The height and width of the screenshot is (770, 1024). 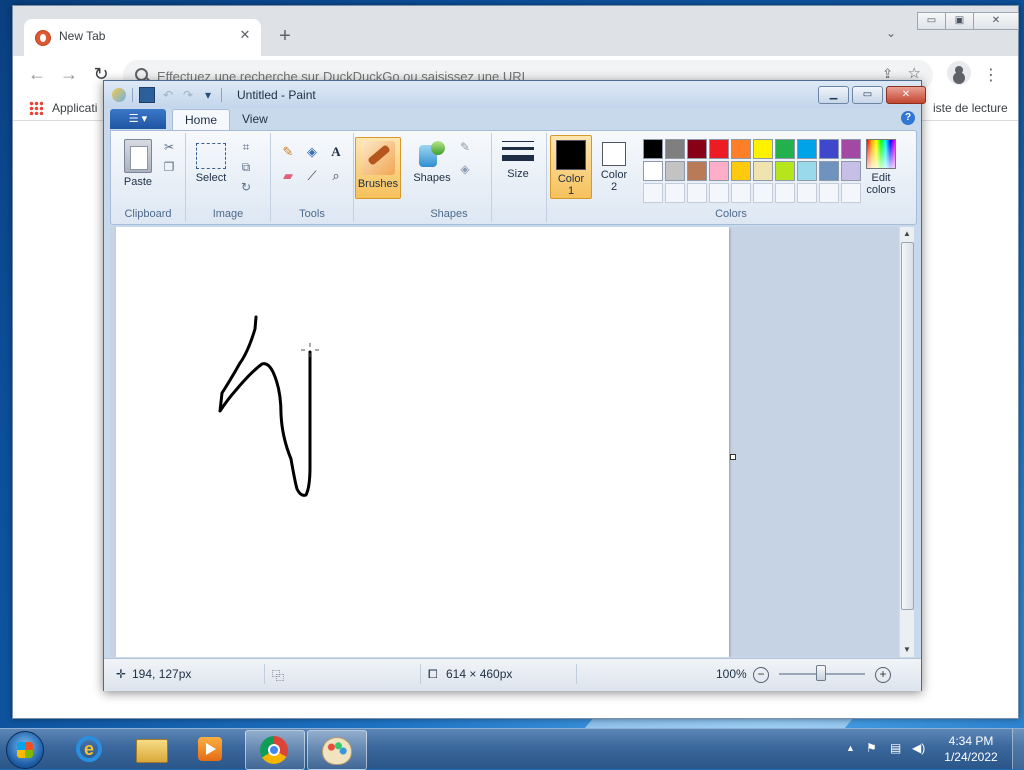 What do you see at coordinates (336, 176) in the screenshot?
I see `magnifier-icon: ⌕` at bounding box center [336, 176].